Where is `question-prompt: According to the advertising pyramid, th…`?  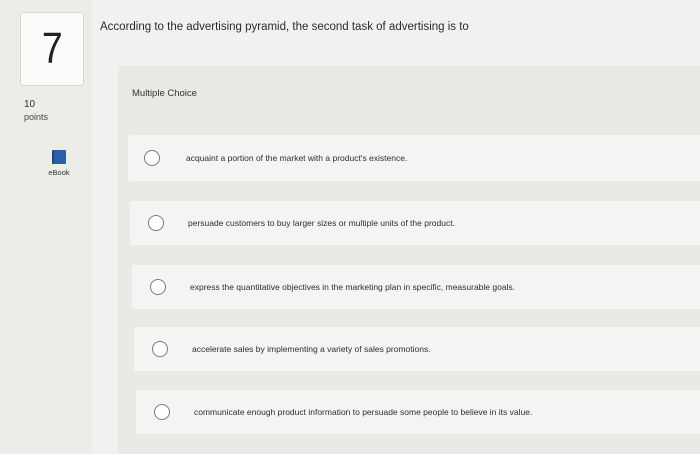 question-prompt: According to the advertising pyramid, th… is located at coordinates (284, 27).